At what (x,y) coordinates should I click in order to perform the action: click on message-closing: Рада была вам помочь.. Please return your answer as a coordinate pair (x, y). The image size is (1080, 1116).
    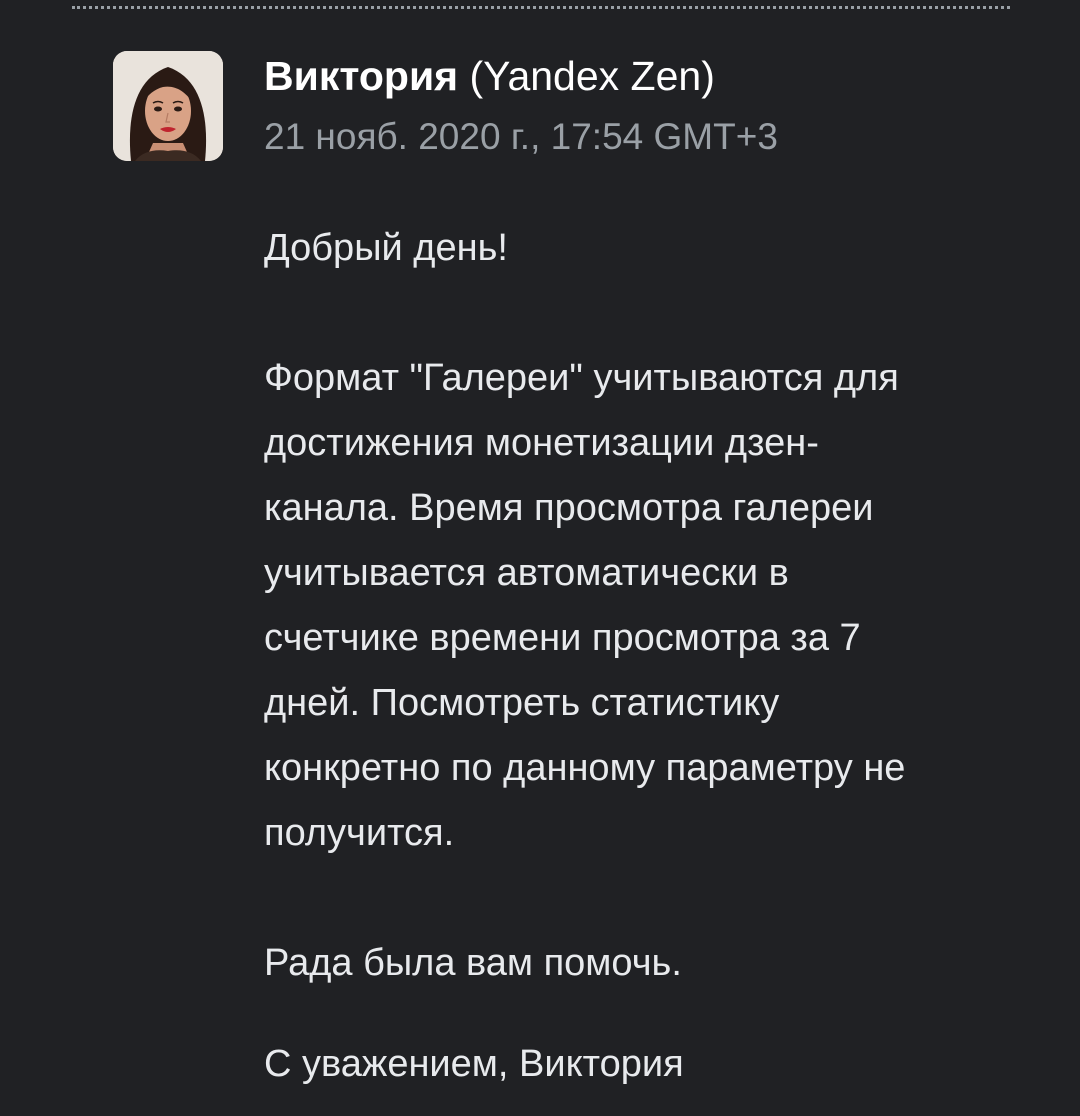
    Looking at the image, I should click on (473, 963).